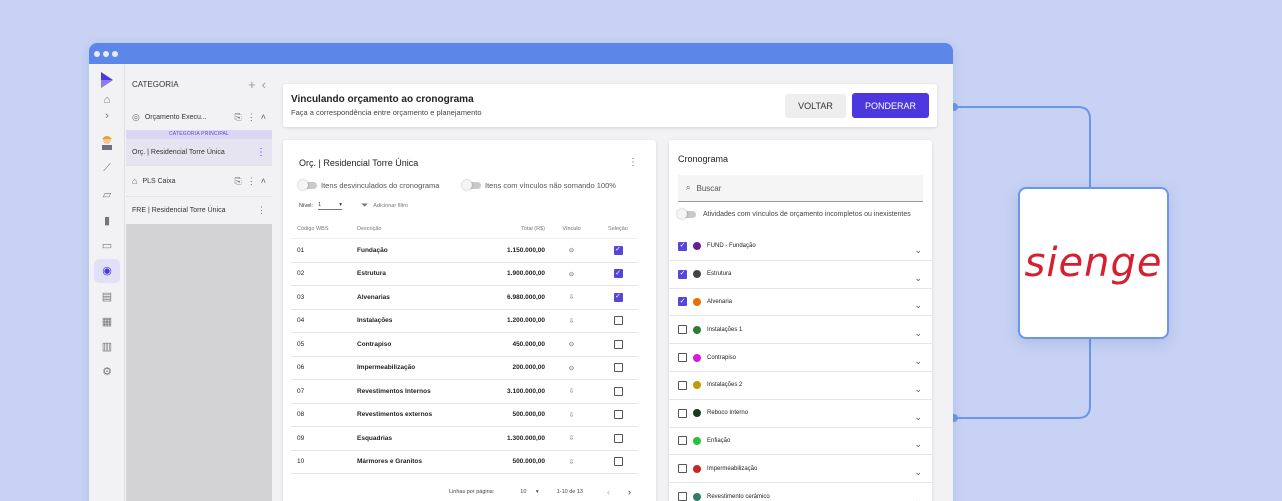  I want to click on activity-item: Impermeabilização ⌄, so click(800, 469).